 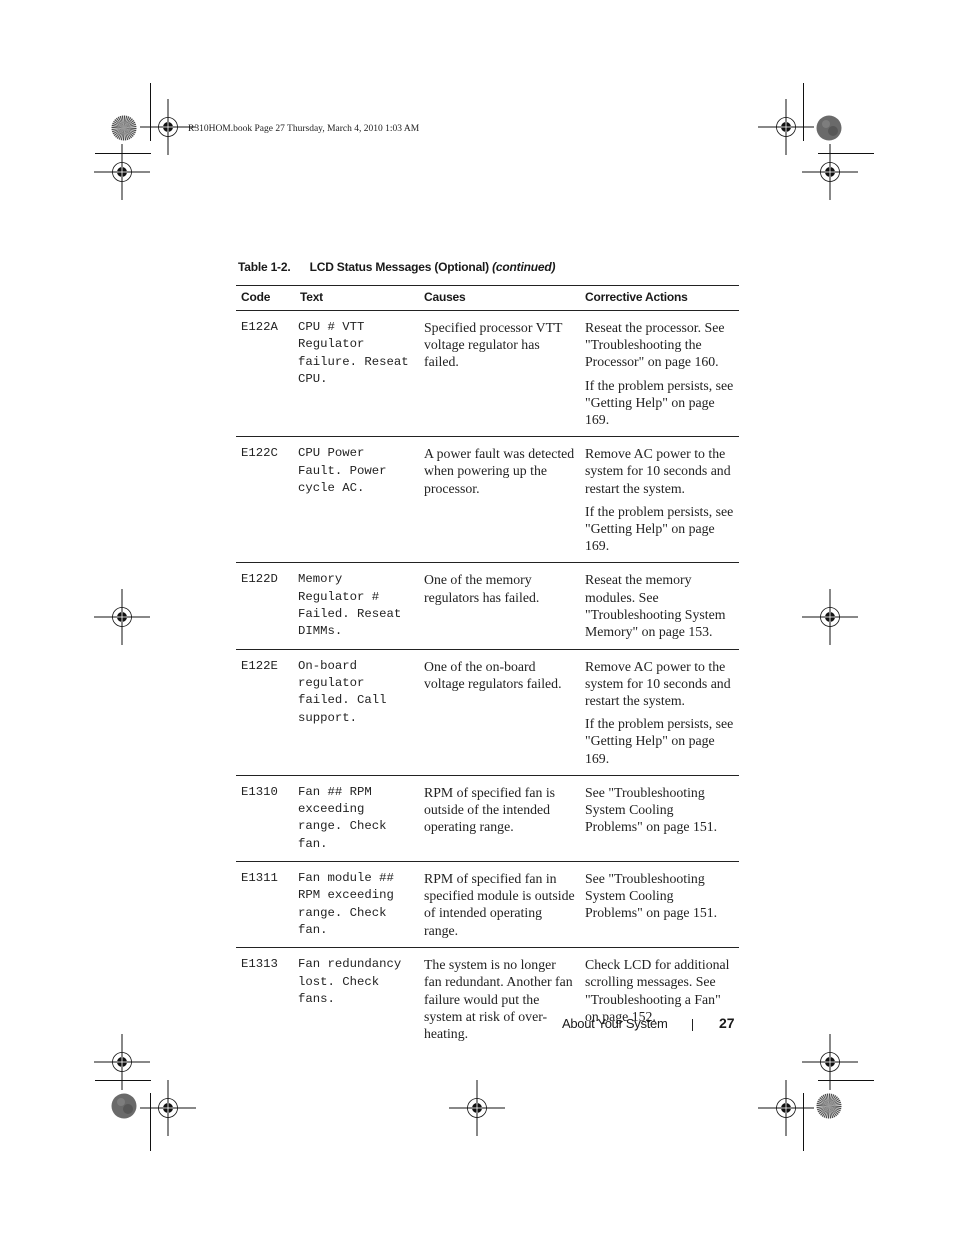 I want to click on cell-text: Fan redundancy lost. Check fans., so click(x=350, y=981).